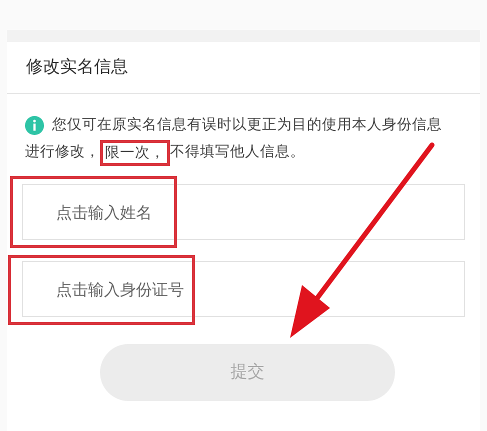  Describe the element at coordinates (243, 289) in the screenshot. I see `input-field: 点击输入身份证号` at that location.